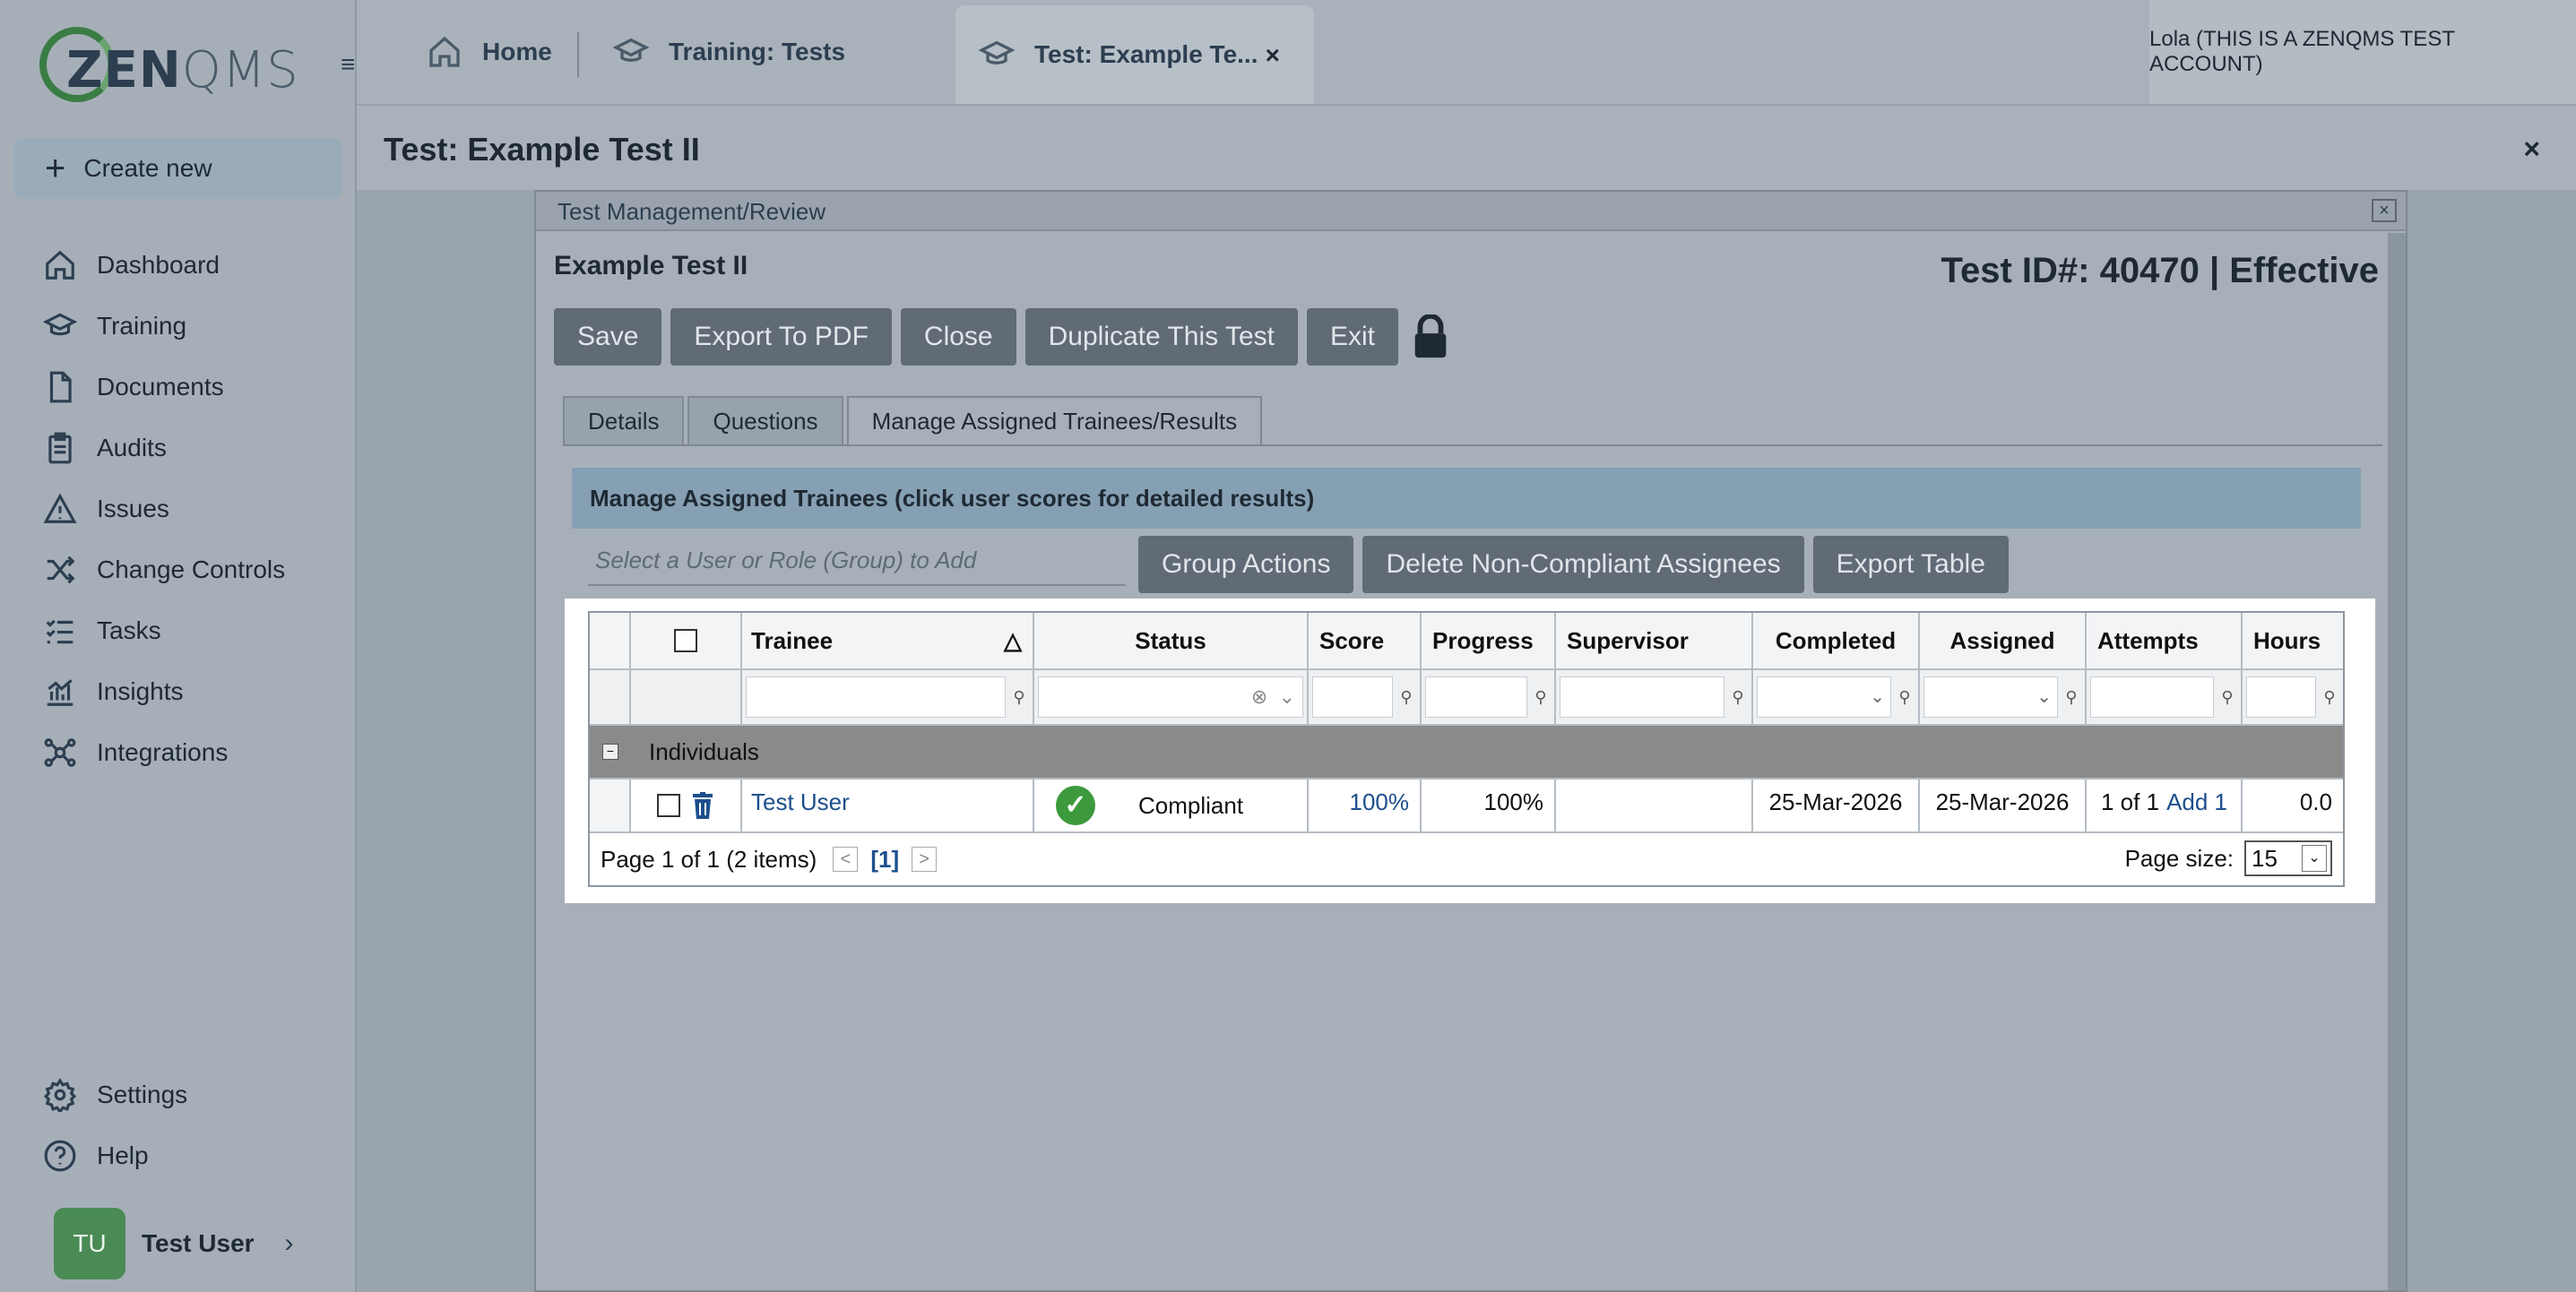 Image resolution: width=2576 pixels, height=1292 pixels. Describe the element at coordinates (2568, 741) in the screenshot. I see `page-scrollbar` at that location.